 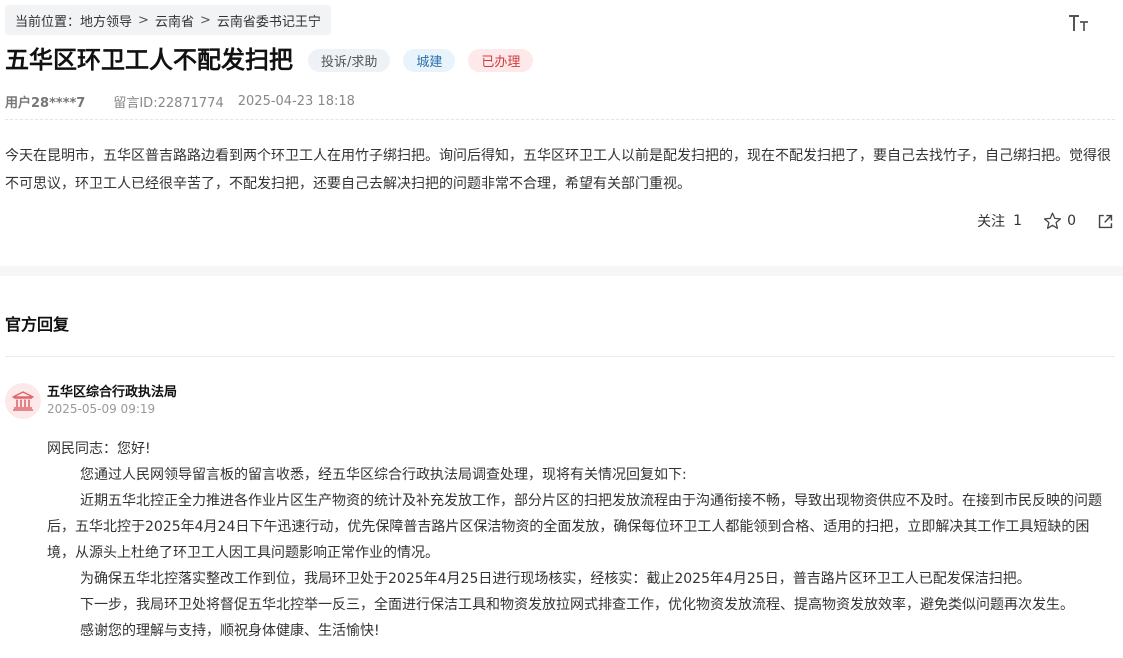 I want to click on share-icon, so click(x=1105, y=221).